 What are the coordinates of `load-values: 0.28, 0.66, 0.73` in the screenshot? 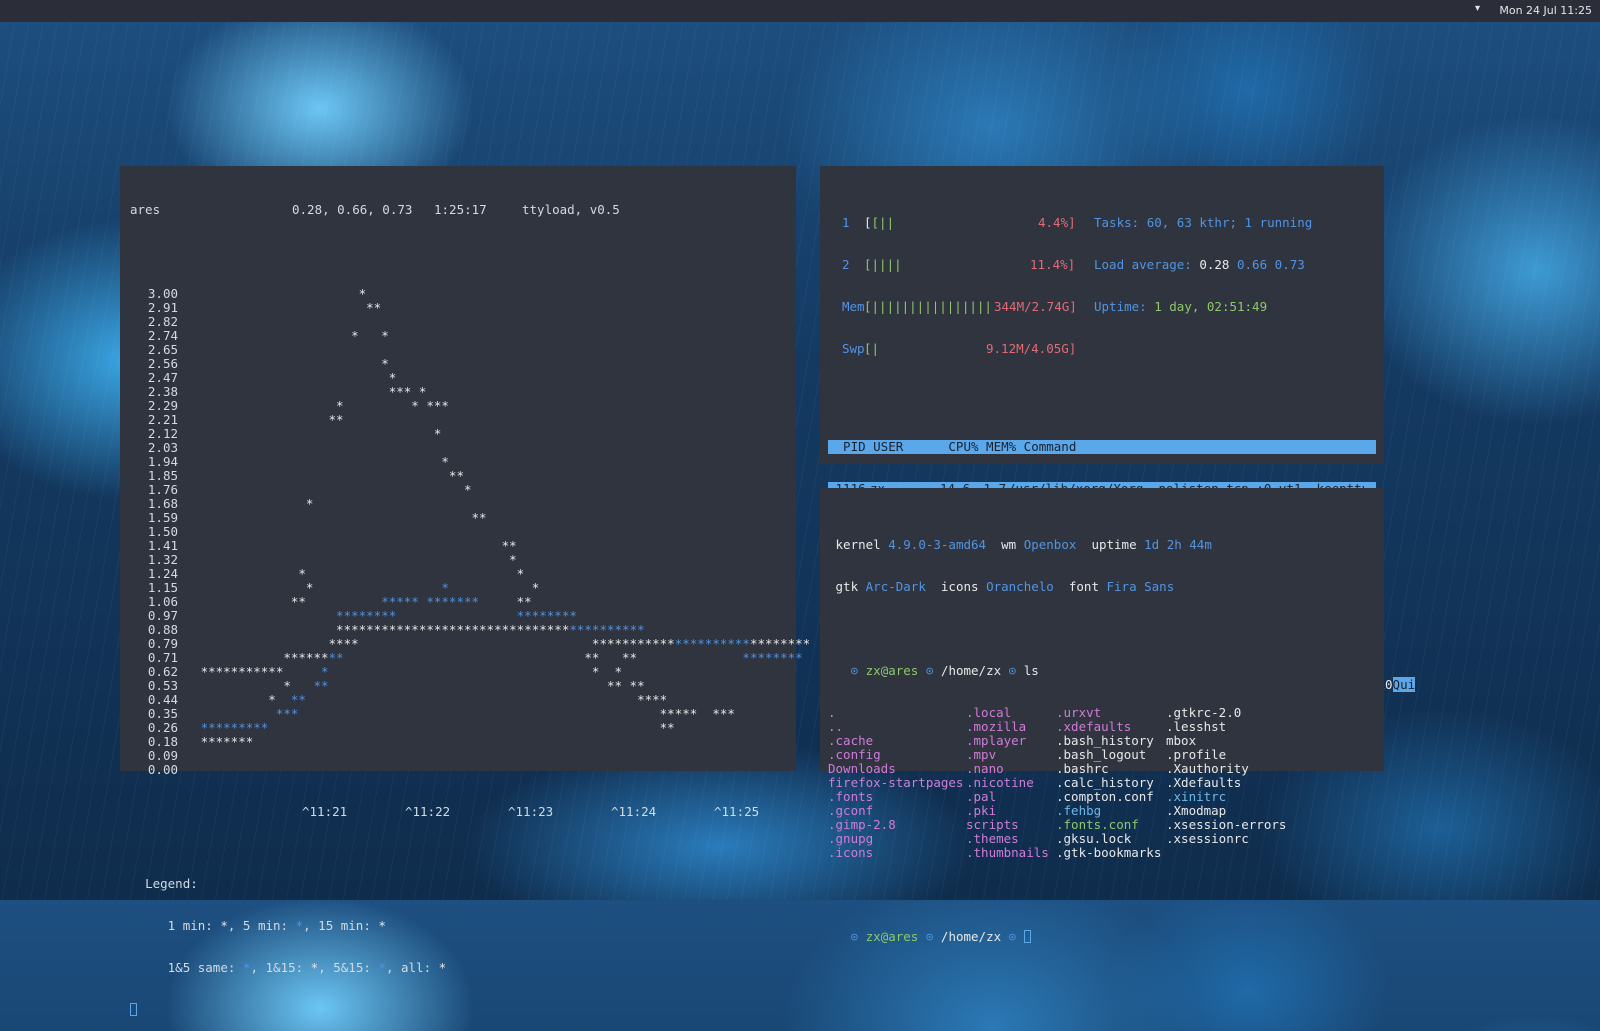 It's located at (352, 209).